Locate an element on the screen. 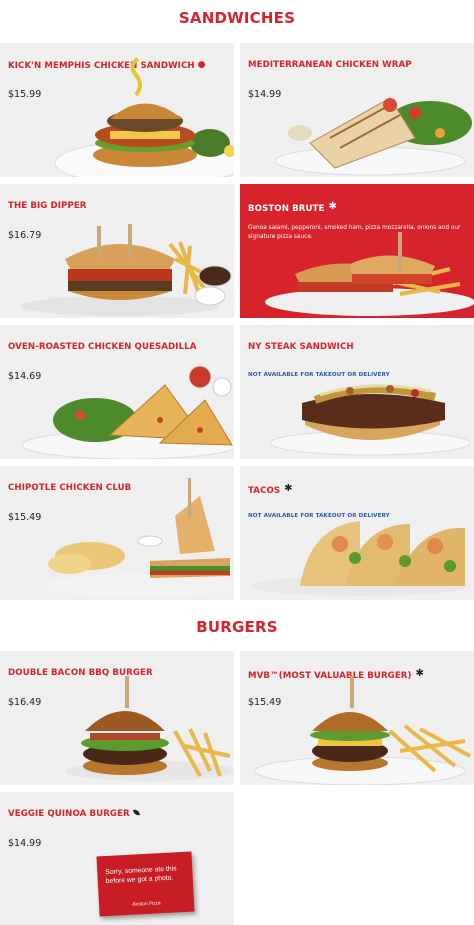  spicy-drop-icon: ● is located at coordinates (201, 65).